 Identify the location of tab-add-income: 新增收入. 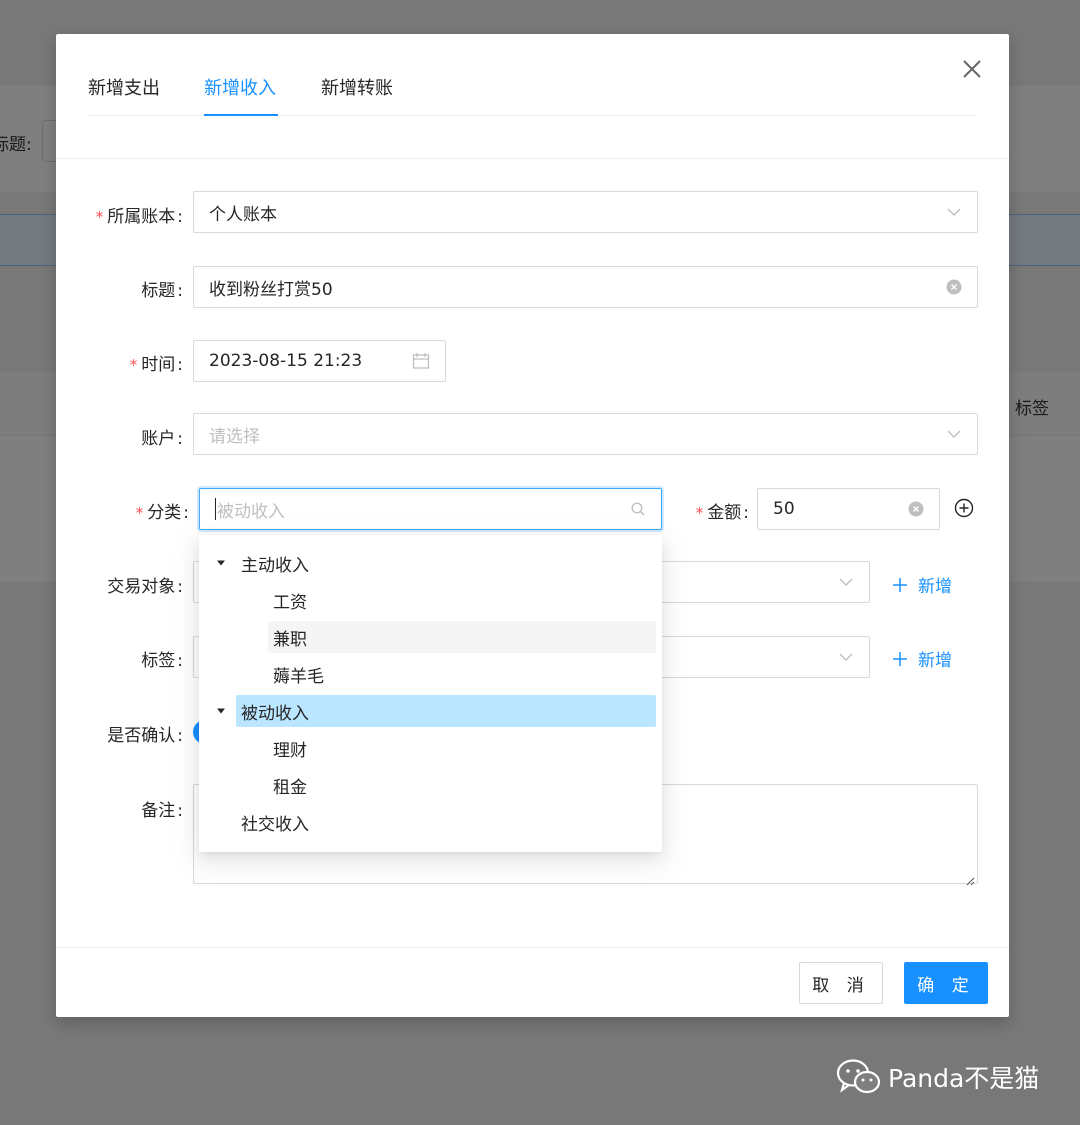
(240, 87).